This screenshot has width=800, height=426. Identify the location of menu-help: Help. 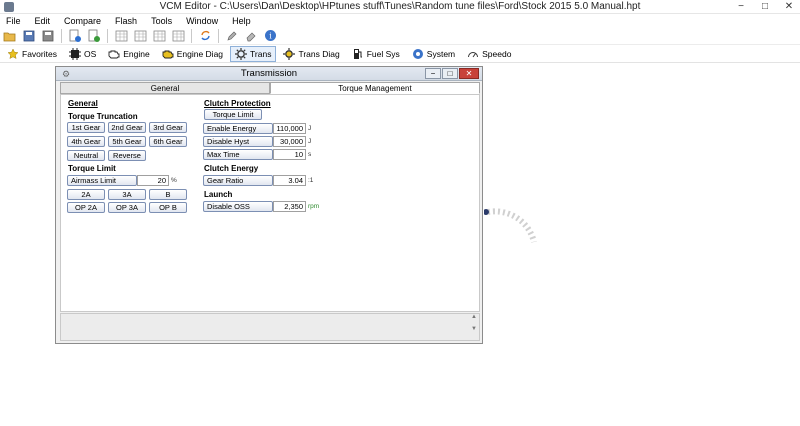
(241, 21).